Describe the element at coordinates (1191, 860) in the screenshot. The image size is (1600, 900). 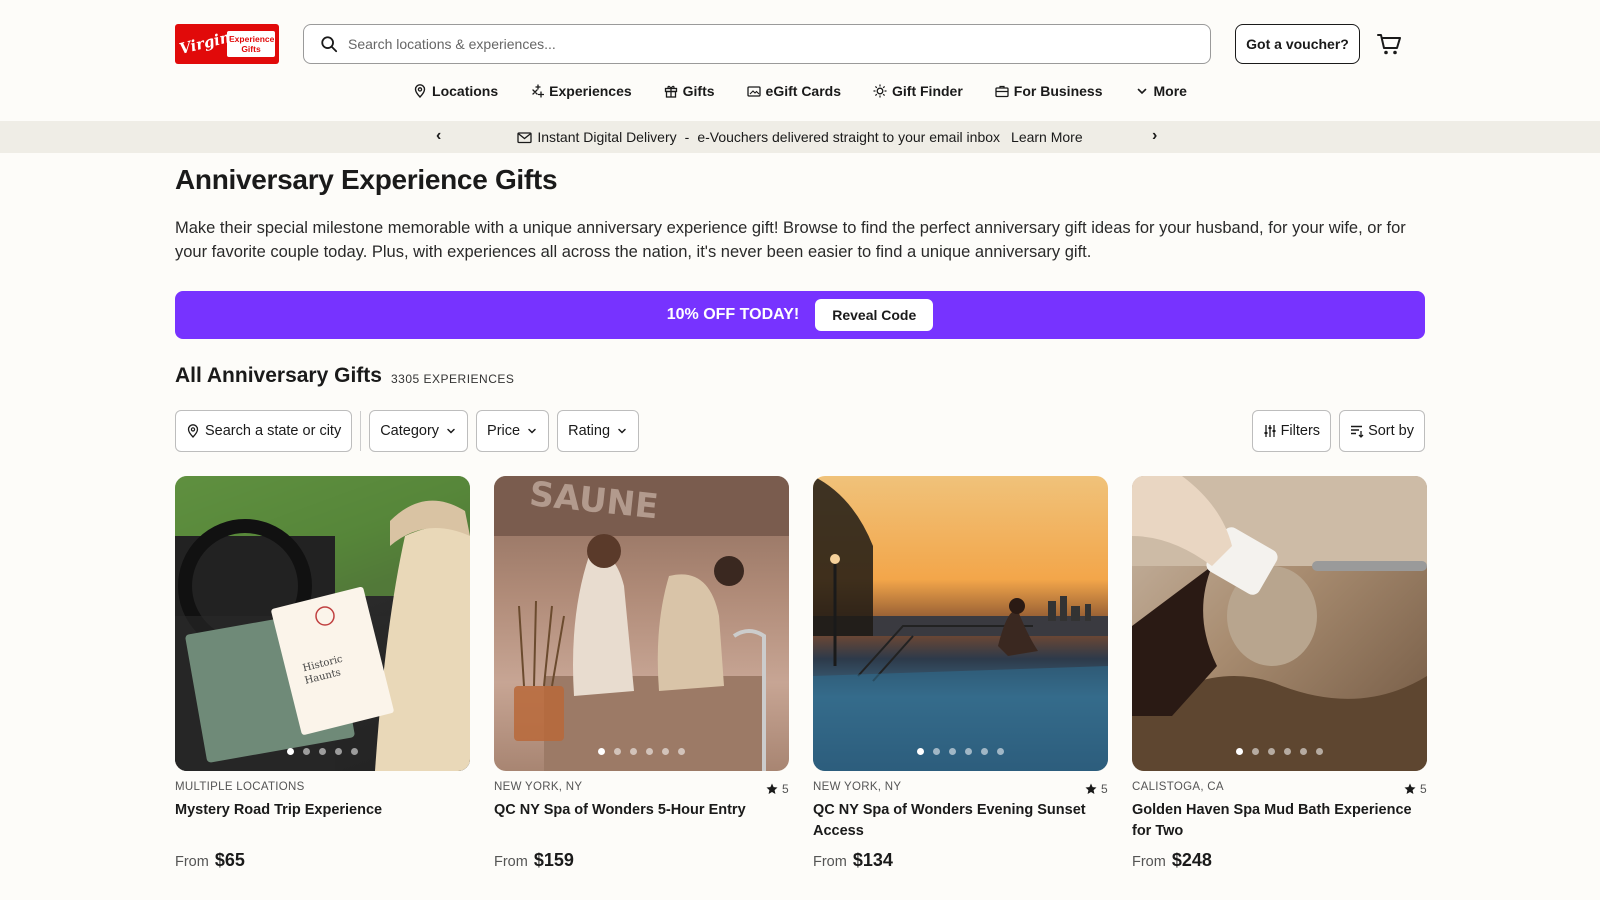
I see `price-value: $248` at that location.